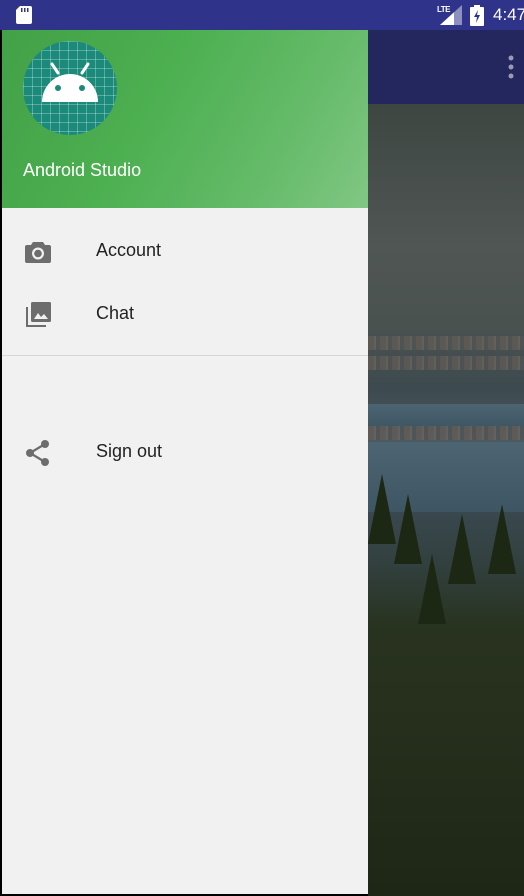 The image size is (524, 896). What do you see at coordinates (82, 170) in the screenshot?
I see `header-user-name: Android Studio` at bounding box center [82, 170].